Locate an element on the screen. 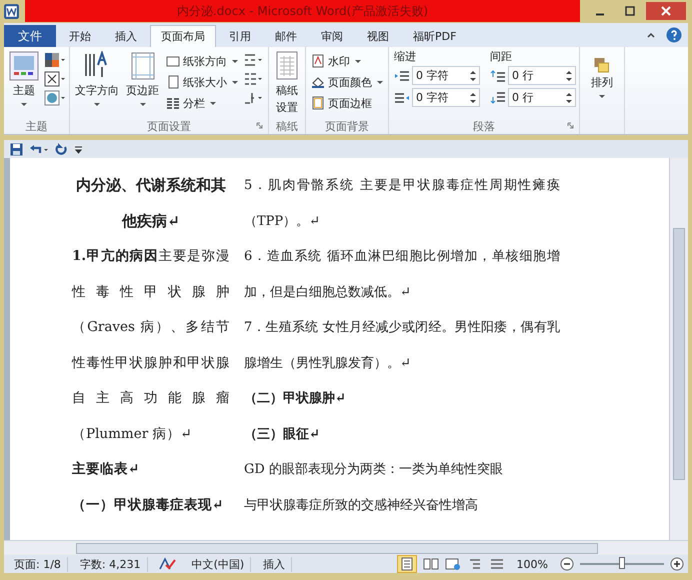  spacing-after-field: 0 行 is located at coordinates (542, 97).